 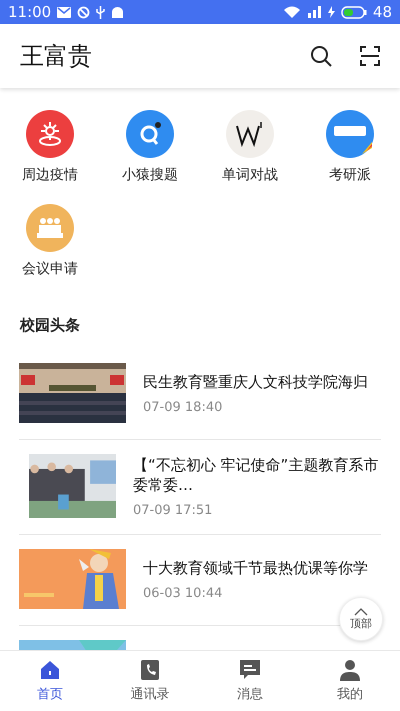 I want to click on home-icon, so click(x=50, y=670).